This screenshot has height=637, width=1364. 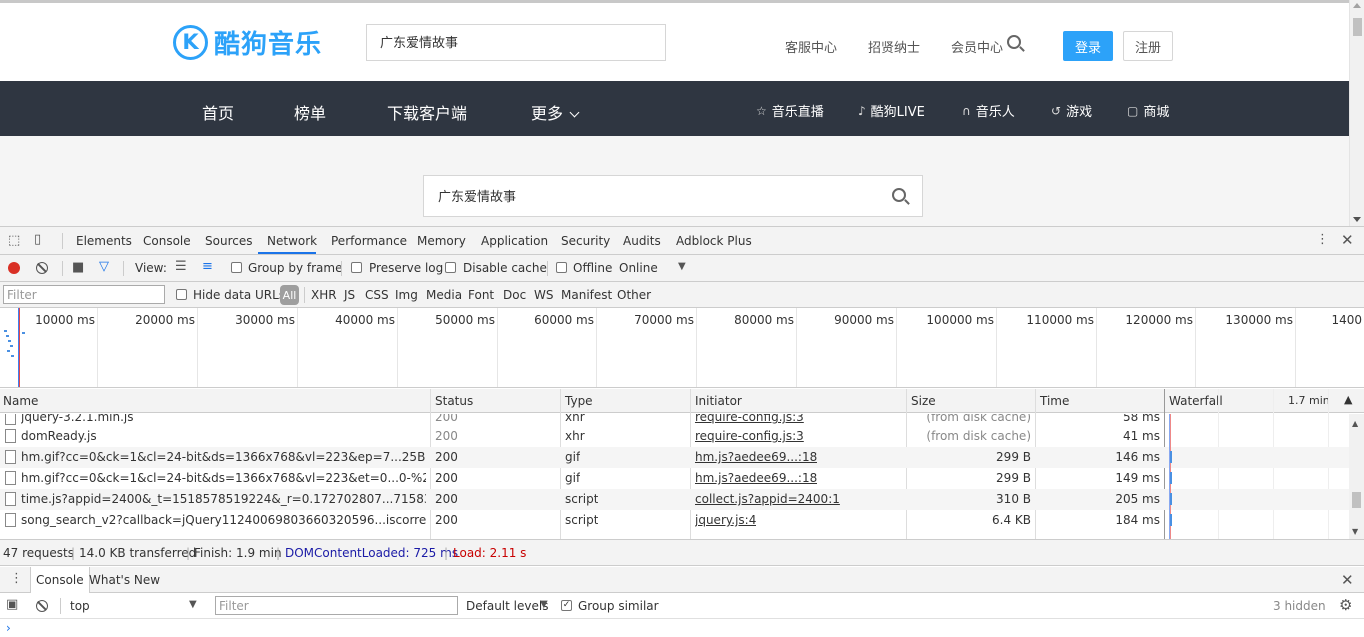 I want to click on console-prompt: ›, so click(x=8, y=628).